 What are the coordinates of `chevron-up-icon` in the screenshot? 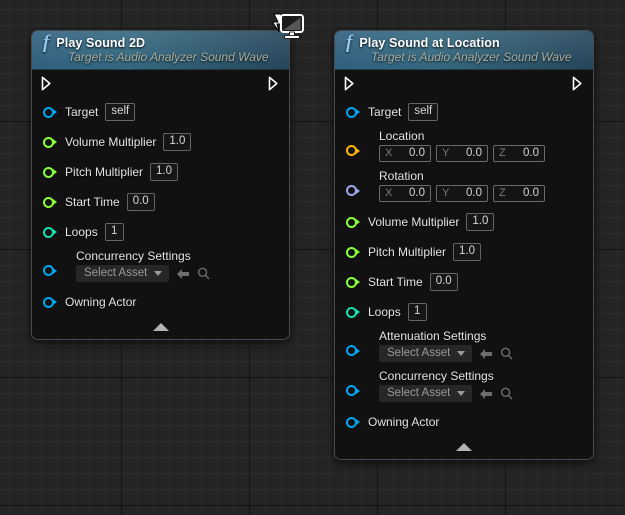 It's located at (464, 447).